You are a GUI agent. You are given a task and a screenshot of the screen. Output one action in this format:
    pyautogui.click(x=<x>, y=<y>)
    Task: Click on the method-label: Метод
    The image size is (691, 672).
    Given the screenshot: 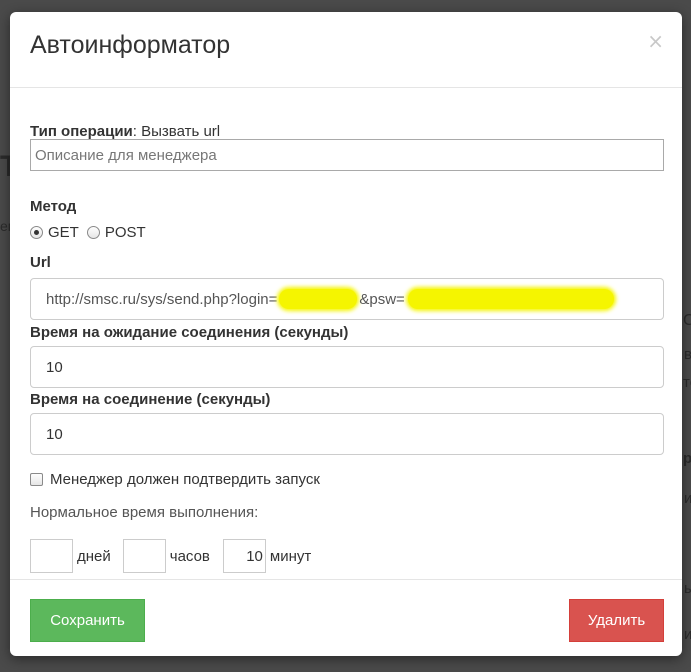 What is the action you would take?
    pyautogui.click(x=53, y=206)
    